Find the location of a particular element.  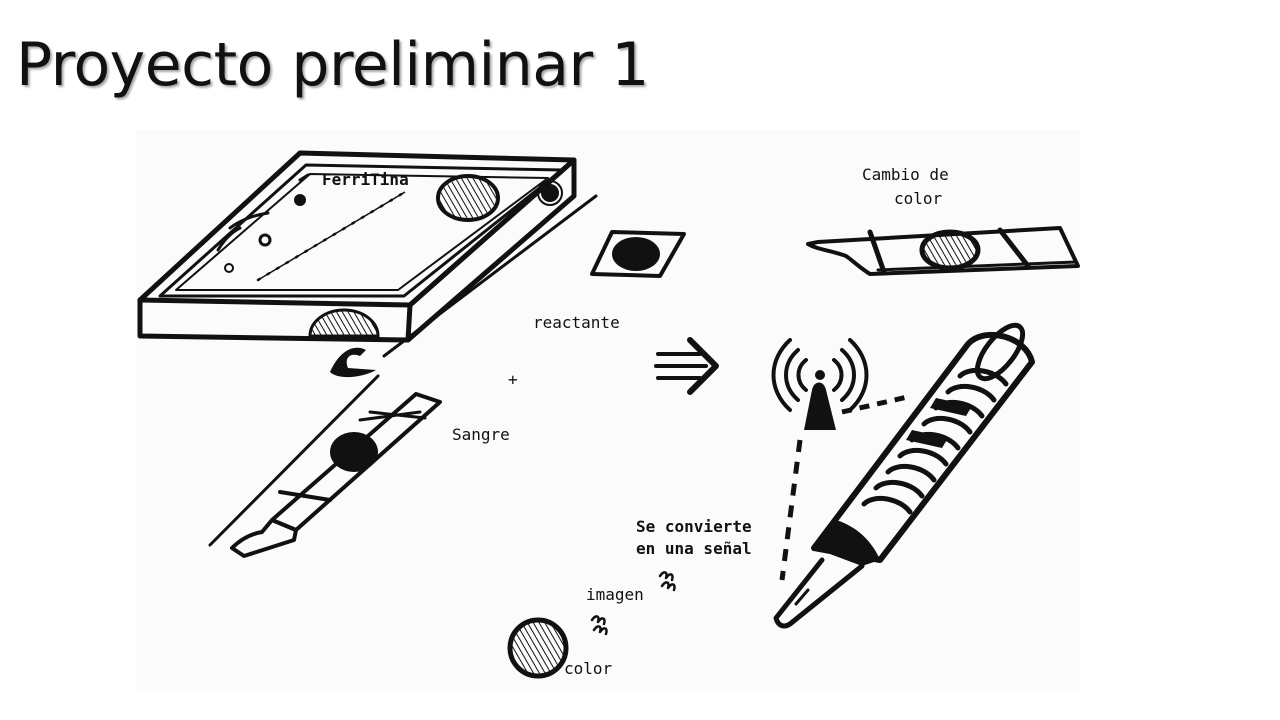

signal-label-line1: Se convierte is located at coordinates (694, 526).